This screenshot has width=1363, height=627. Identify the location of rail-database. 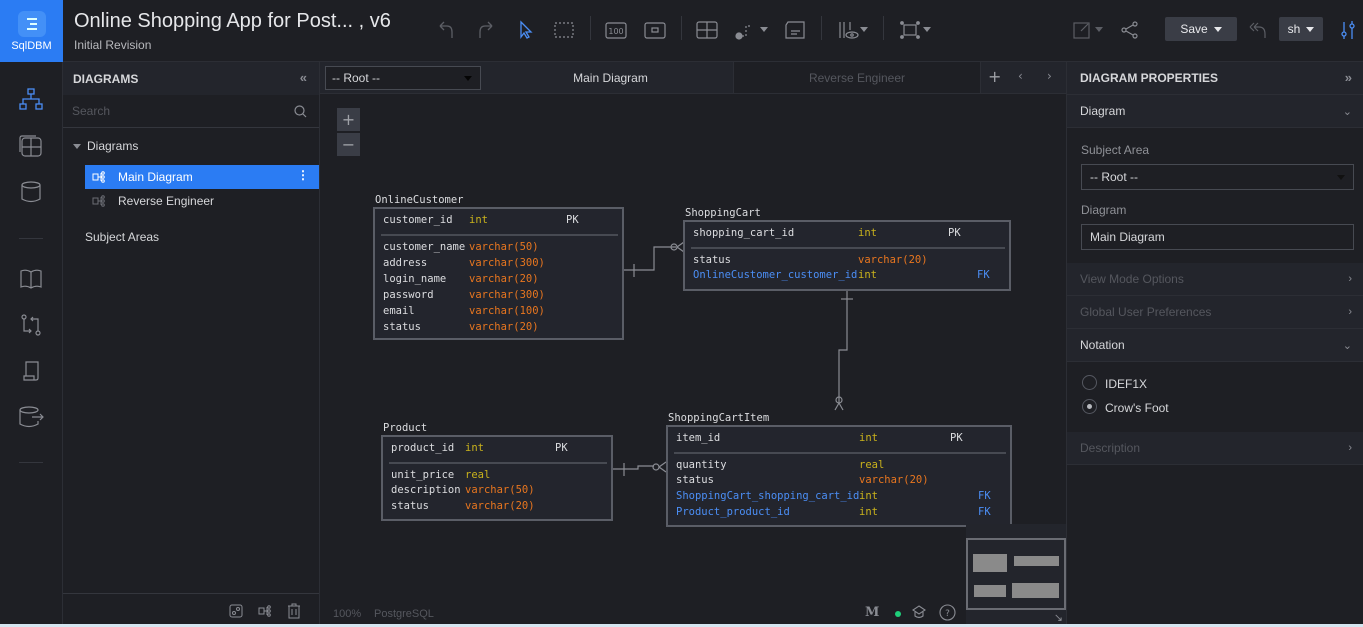
(31, 192).